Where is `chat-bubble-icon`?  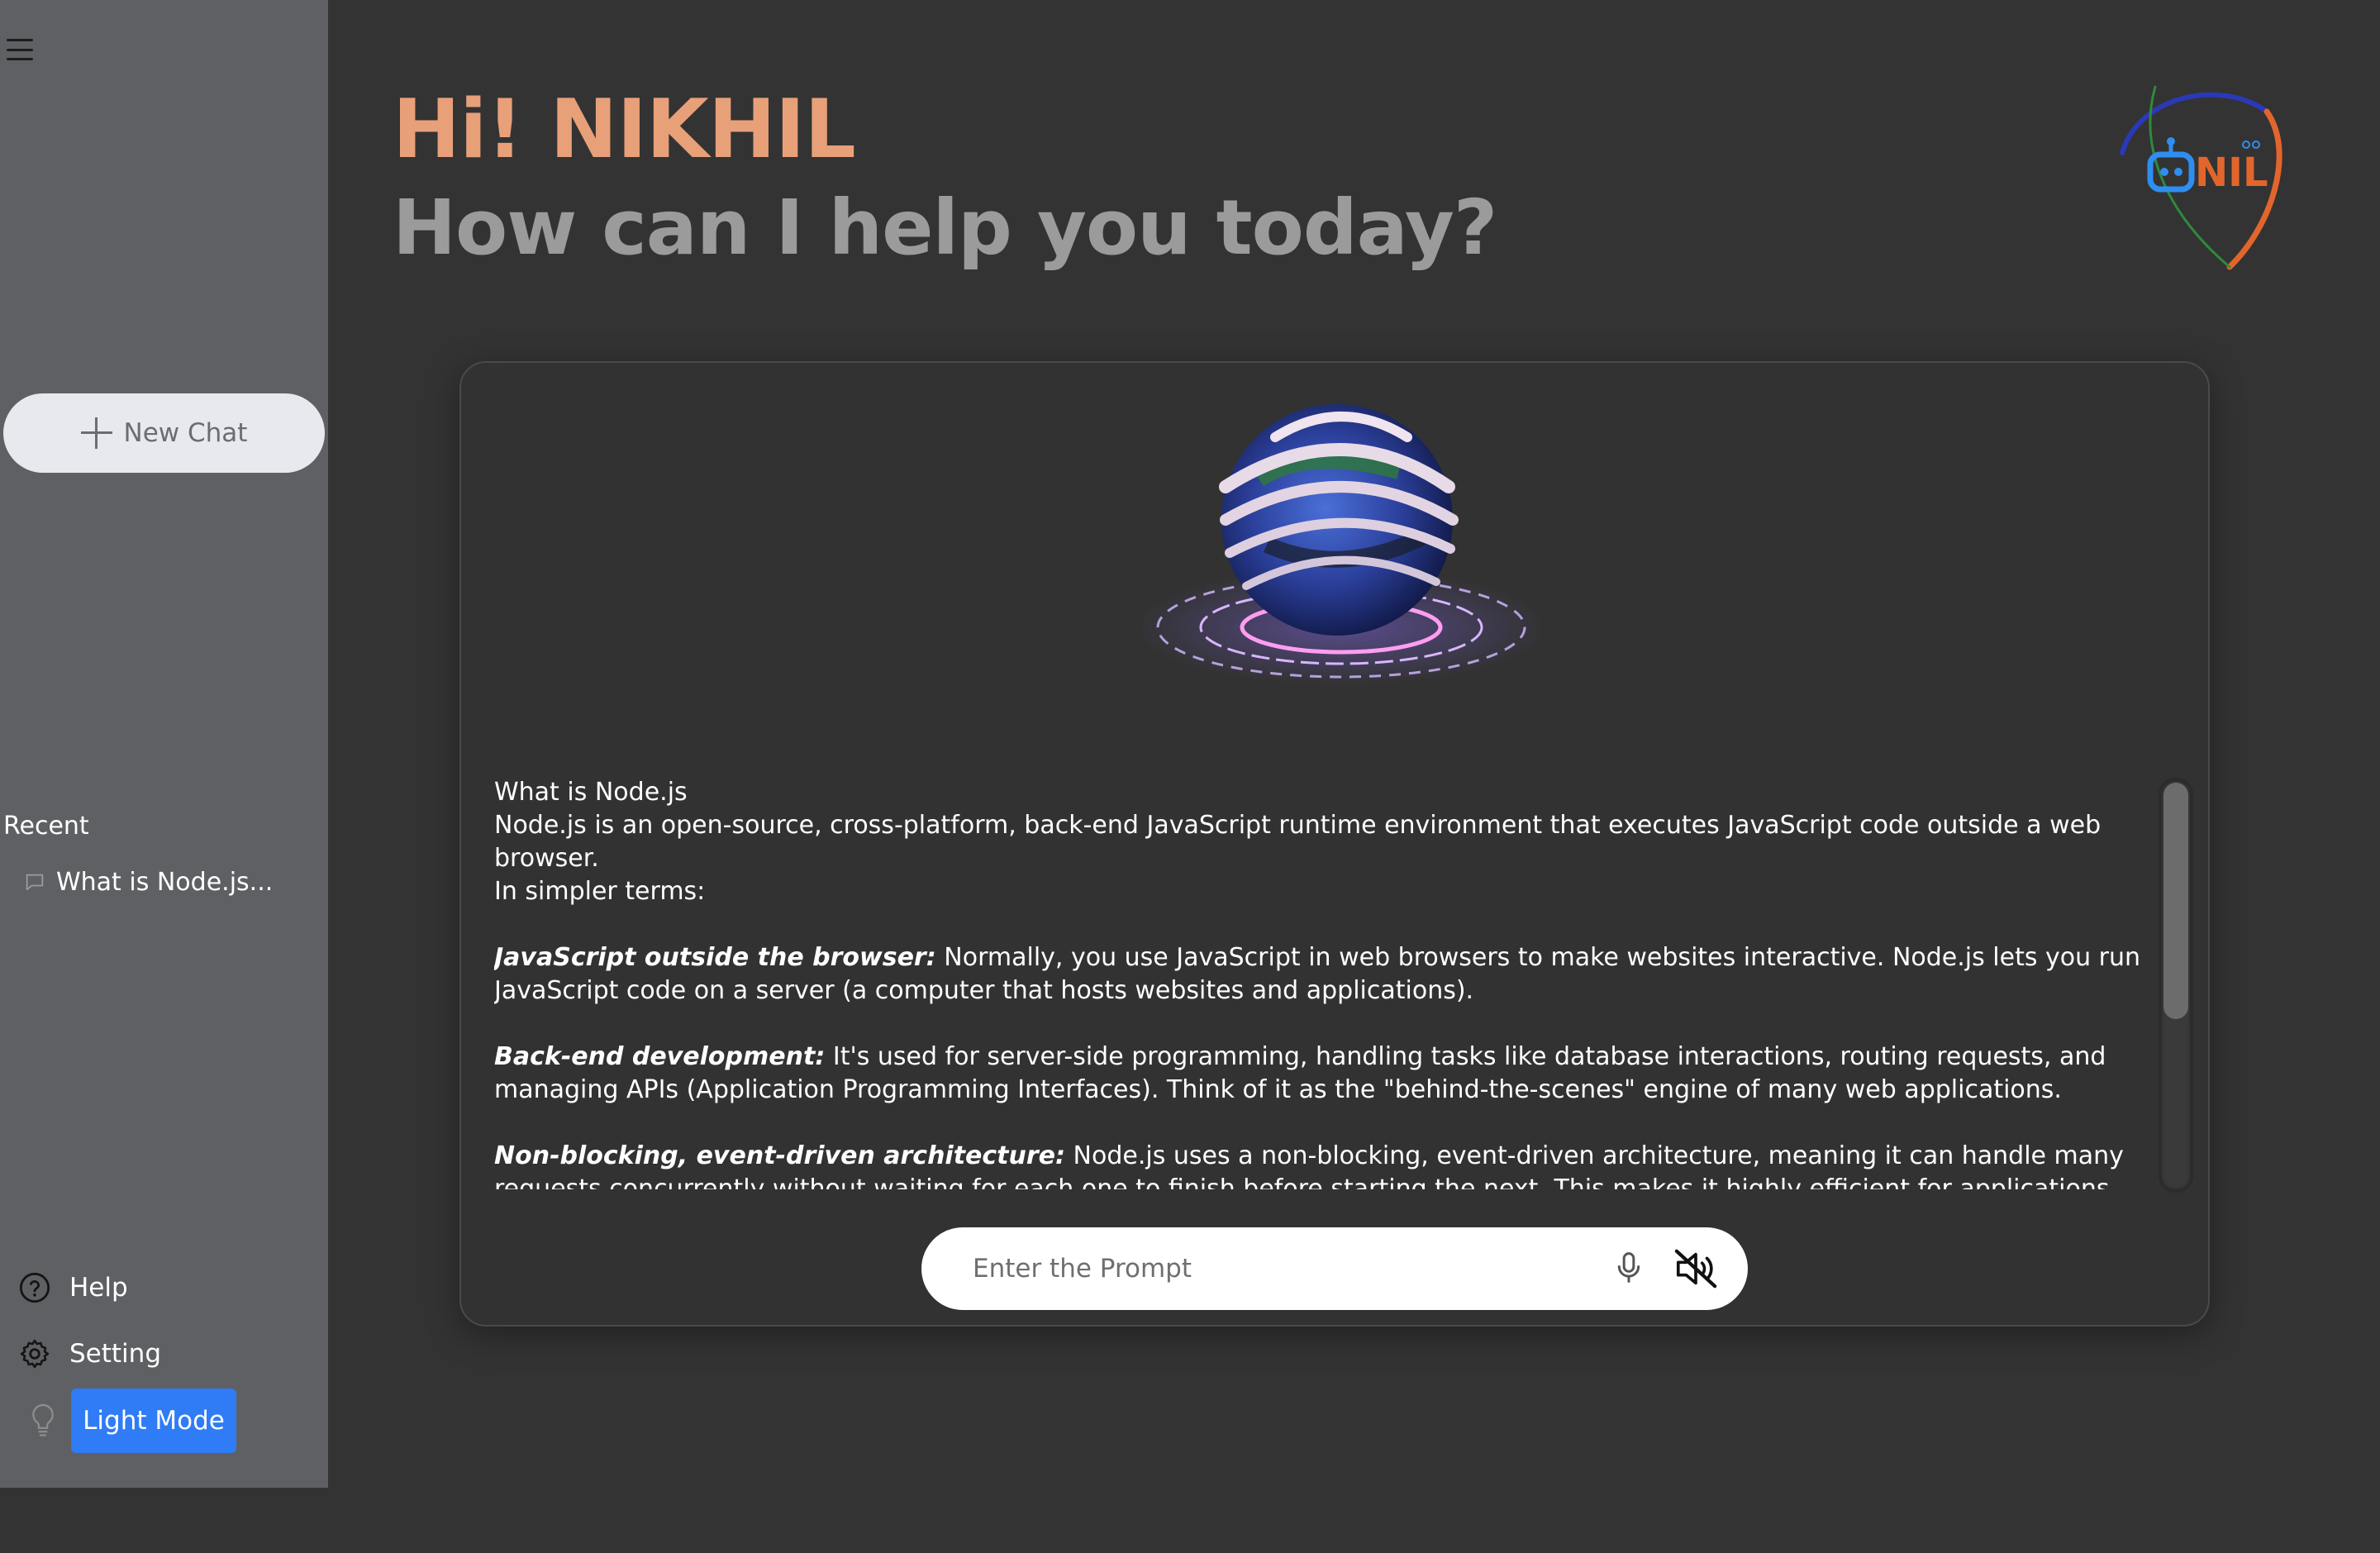 chat-bubble-icon is located at coordinates (35, 882).